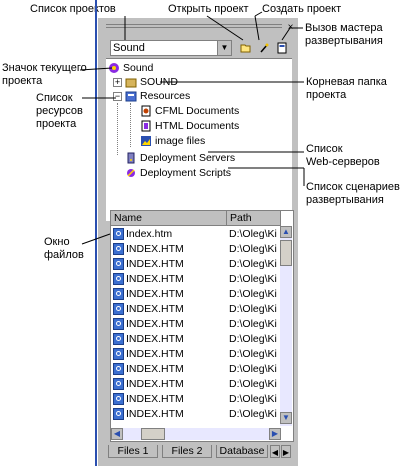 This screenshot has width=407, height=466. What do you see at coordinates (286, 232) in the screenshot?
I see `scroll-up-icon: ▲` at bounding box center [286, 232].